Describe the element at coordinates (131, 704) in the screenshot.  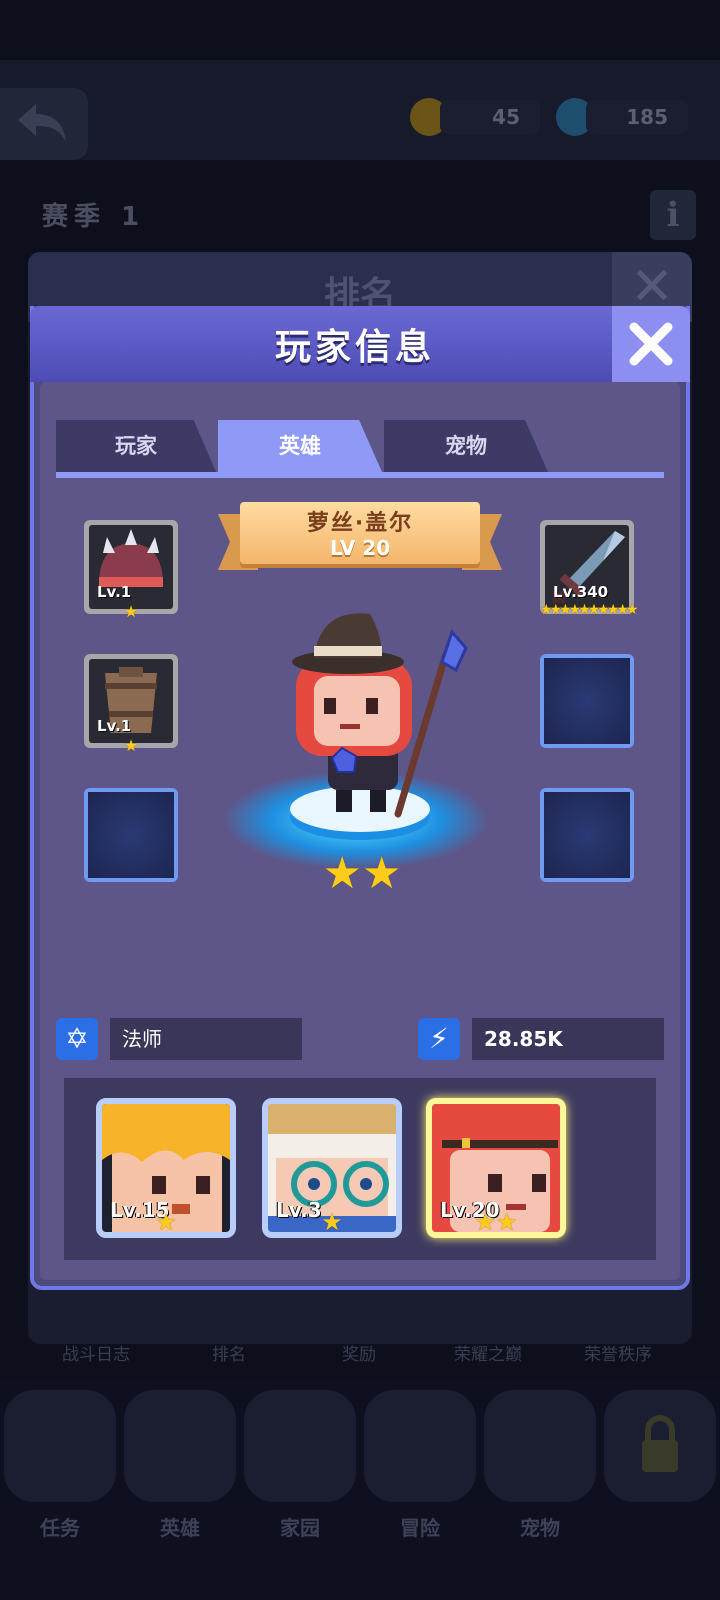
I see `equip-slot-armor: Lv.1 ★` at that location.